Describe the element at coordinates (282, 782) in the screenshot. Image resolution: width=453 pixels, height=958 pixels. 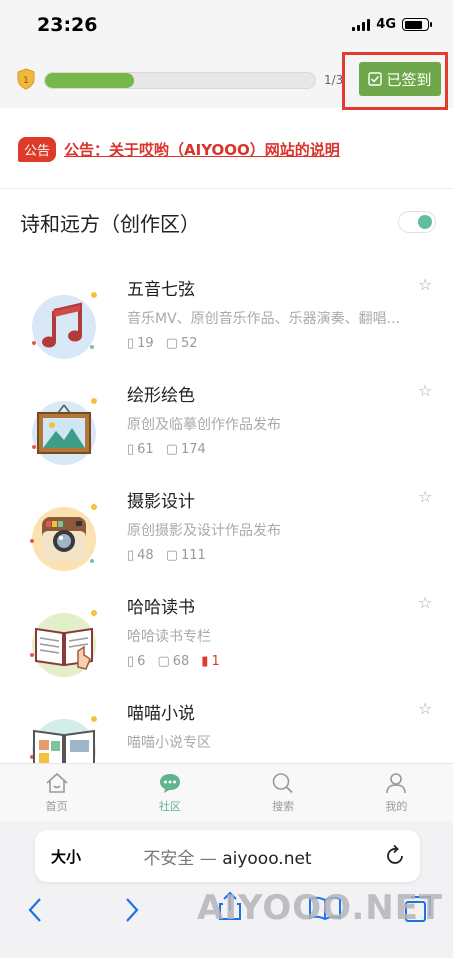
I see `search-icon` at that location.